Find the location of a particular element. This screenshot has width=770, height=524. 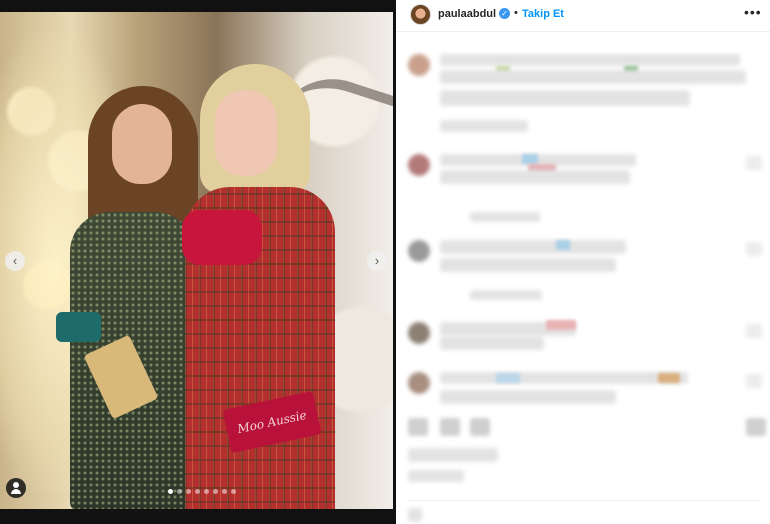

likes-count-blurred is located at coordinates (453, 455).